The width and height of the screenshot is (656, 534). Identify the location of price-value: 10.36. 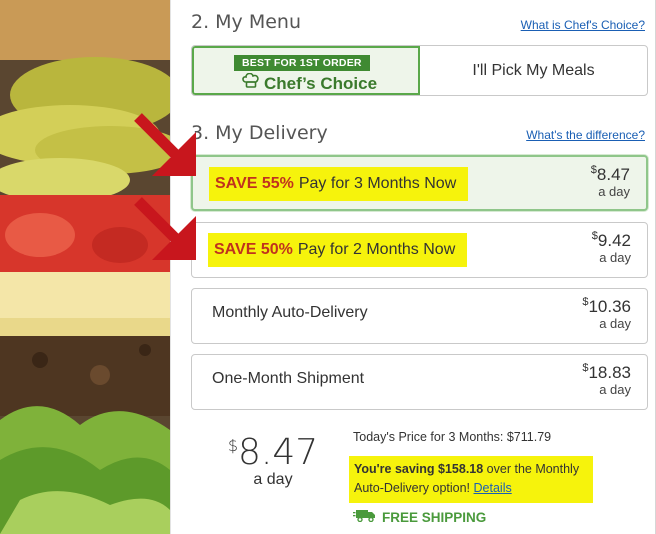
(609, 306).